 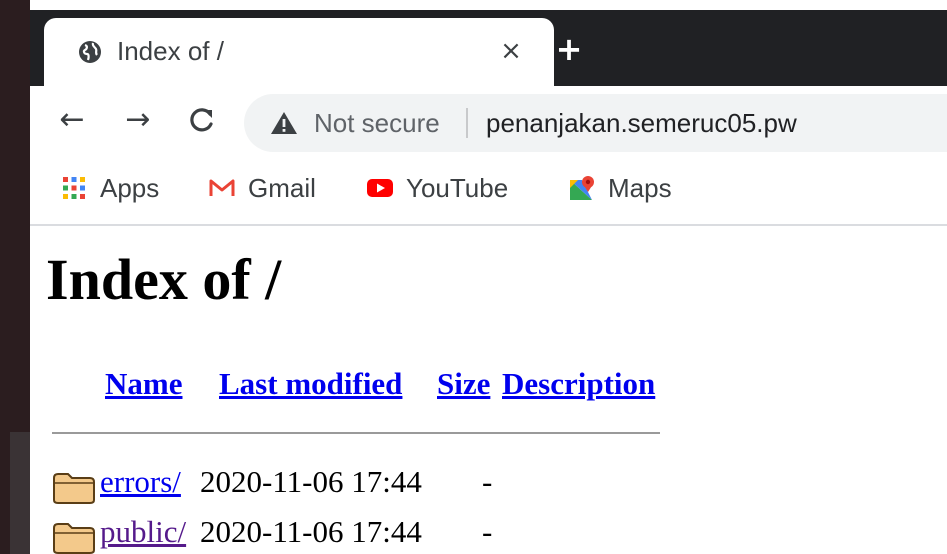 I want to click on gmail-icon, so click(x=222, y=187).